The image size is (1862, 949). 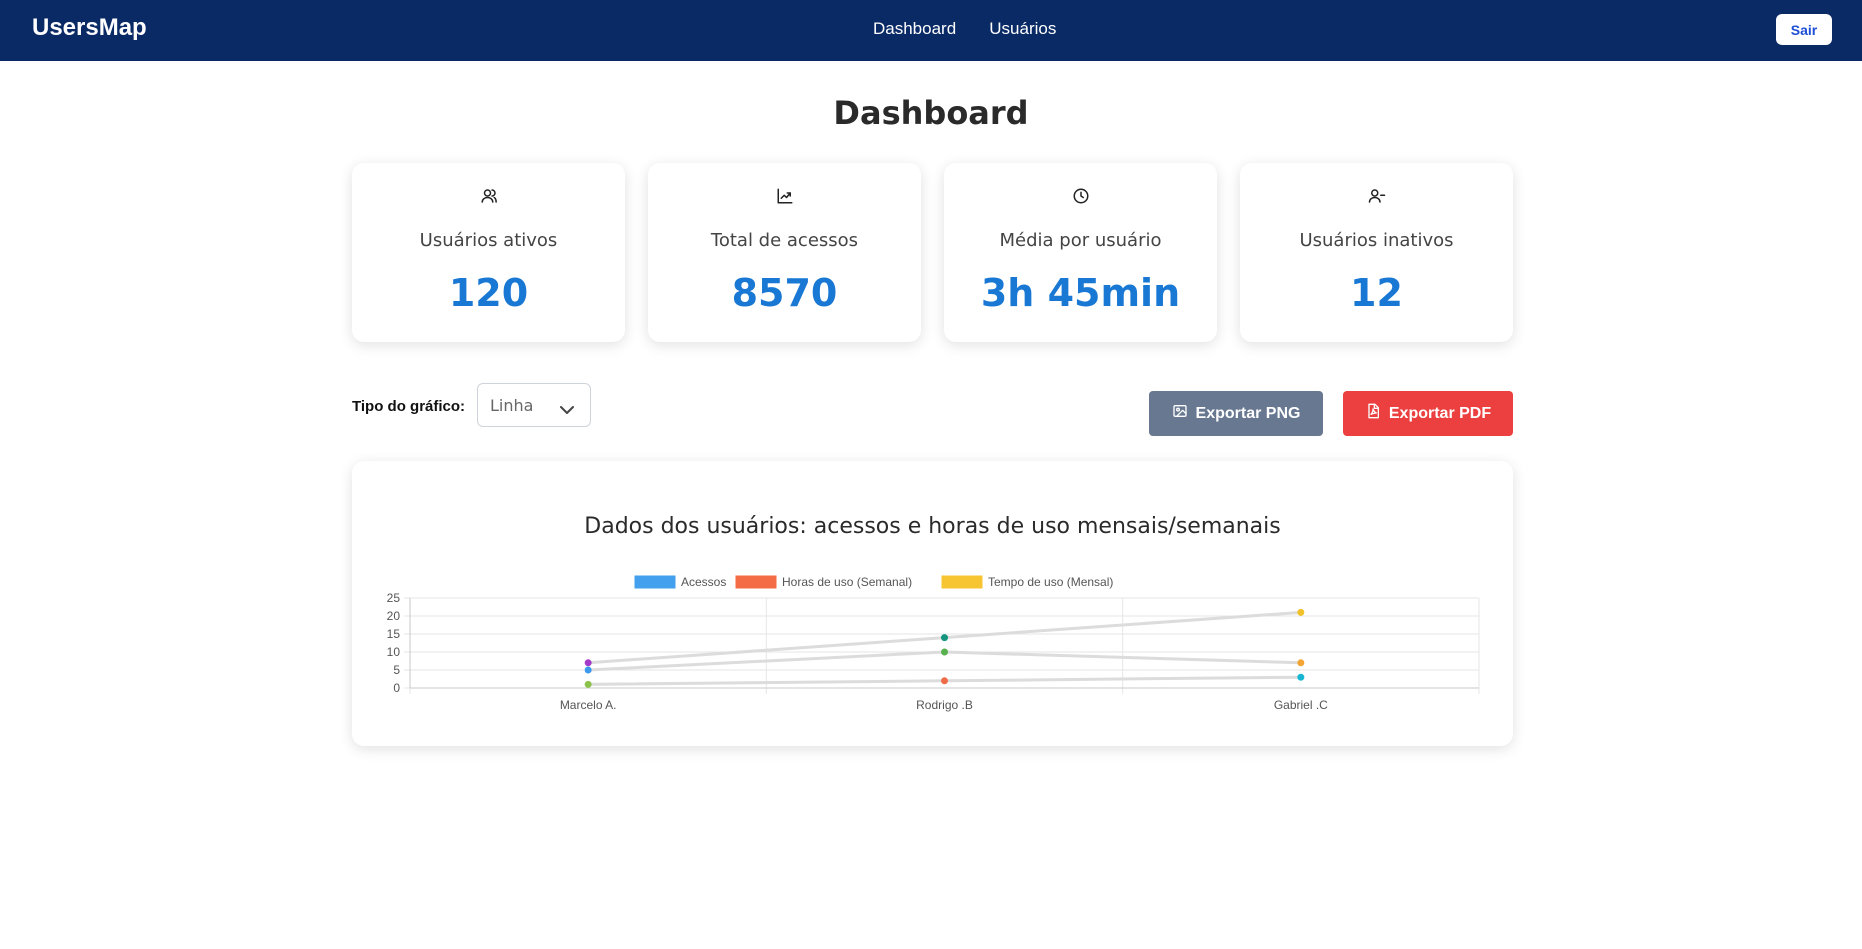 I want to click on stat-label: Média por usuário, so click(x=1080, y=240).